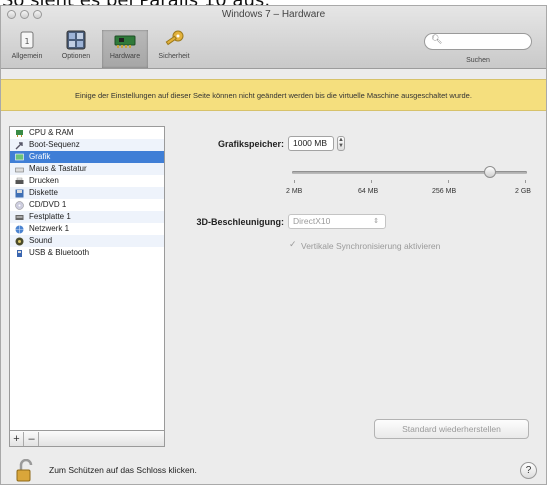  I want to click on list-item-boot-sequence: Boot-Sequenz, so click(87, 145).